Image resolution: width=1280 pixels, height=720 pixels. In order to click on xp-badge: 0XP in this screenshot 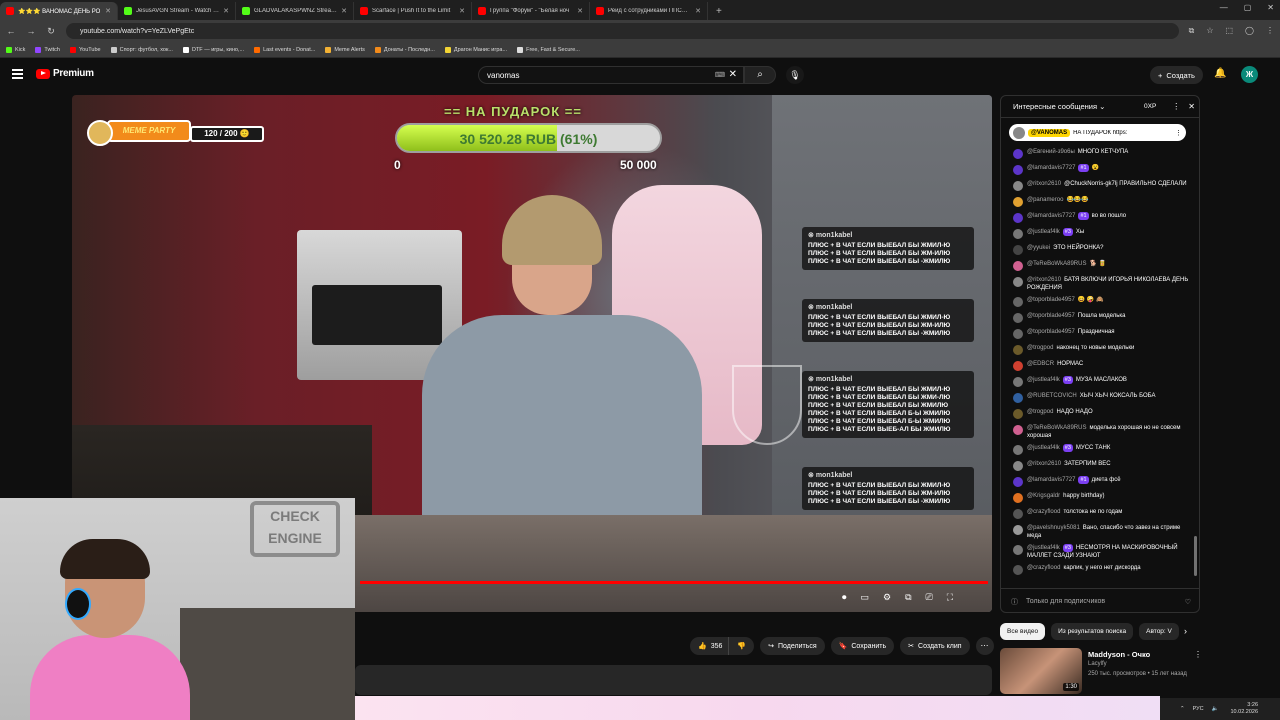, I will do `click(1150, 106)`.